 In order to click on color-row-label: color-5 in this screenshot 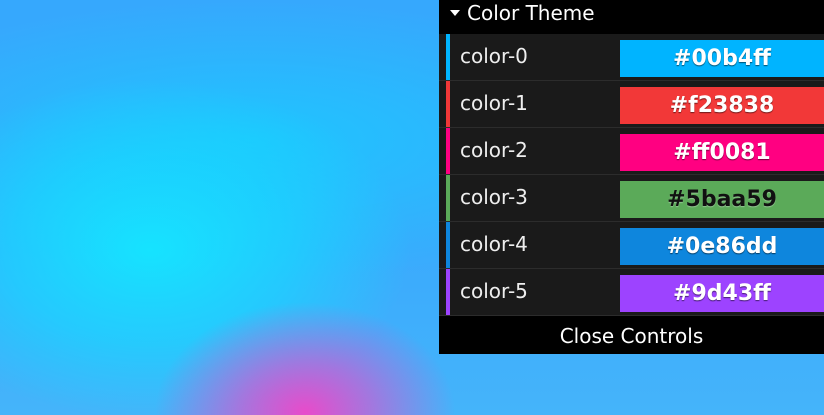, I will do `click(494, 291)`.